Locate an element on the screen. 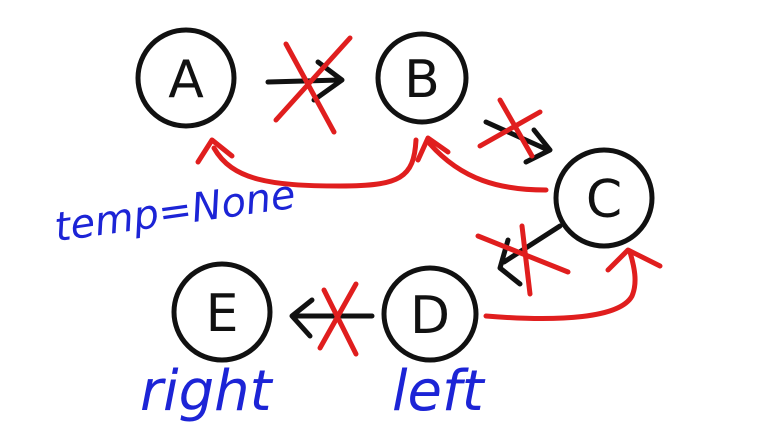 Image resolution: width=769 pixels, height=430 pixels. temp-annotation: temp=None is located at coordinates (175, 211).